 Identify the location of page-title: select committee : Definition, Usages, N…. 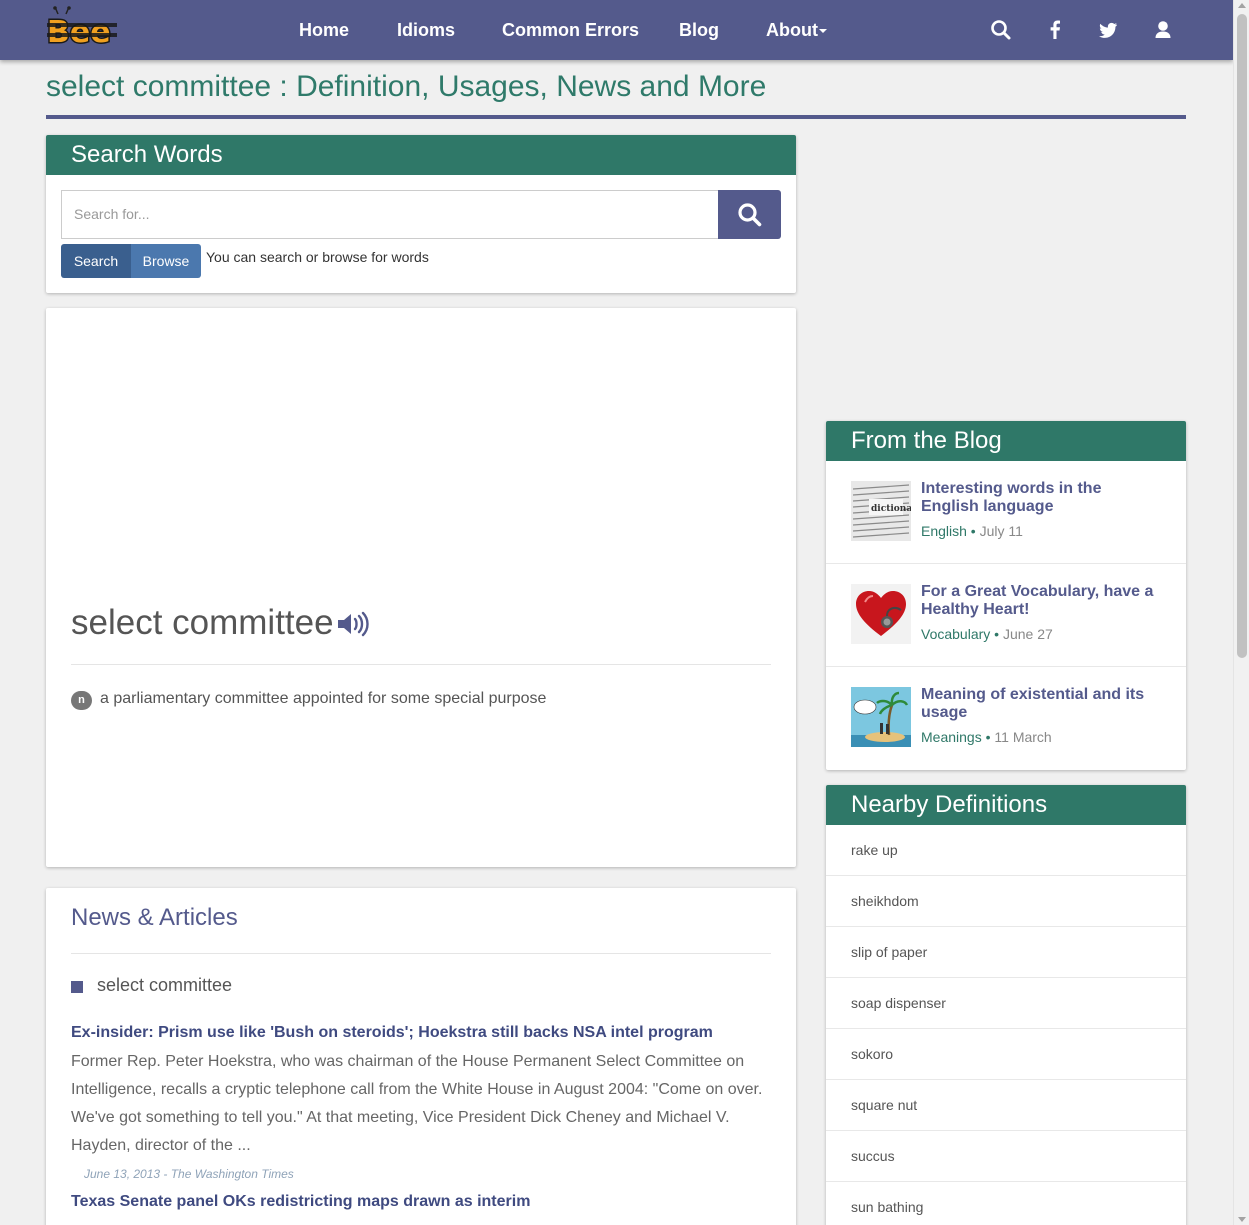
(406, 86).